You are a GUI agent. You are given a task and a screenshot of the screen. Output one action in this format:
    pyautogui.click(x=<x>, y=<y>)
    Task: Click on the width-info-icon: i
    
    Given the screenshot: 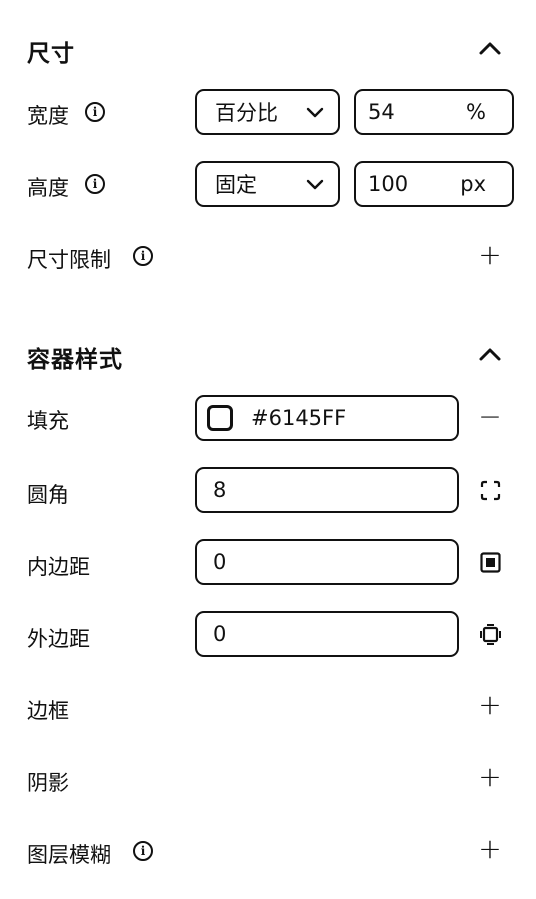 What is the action you would take?
    pyautogui.click(x=95, y=112)
    